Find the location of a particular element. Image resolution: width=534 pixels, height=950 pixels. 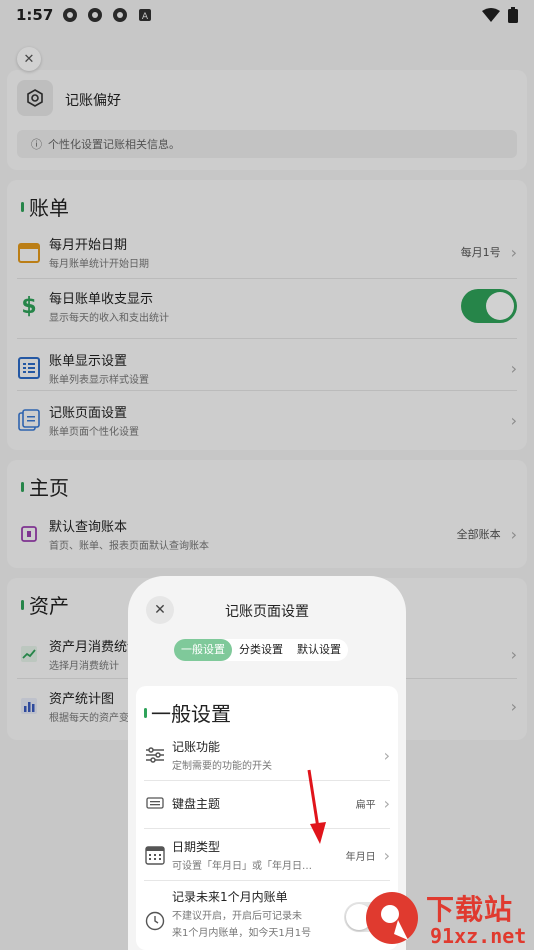

site-watermark: 下载站 91xz.net is located at coordinates (449, 918).